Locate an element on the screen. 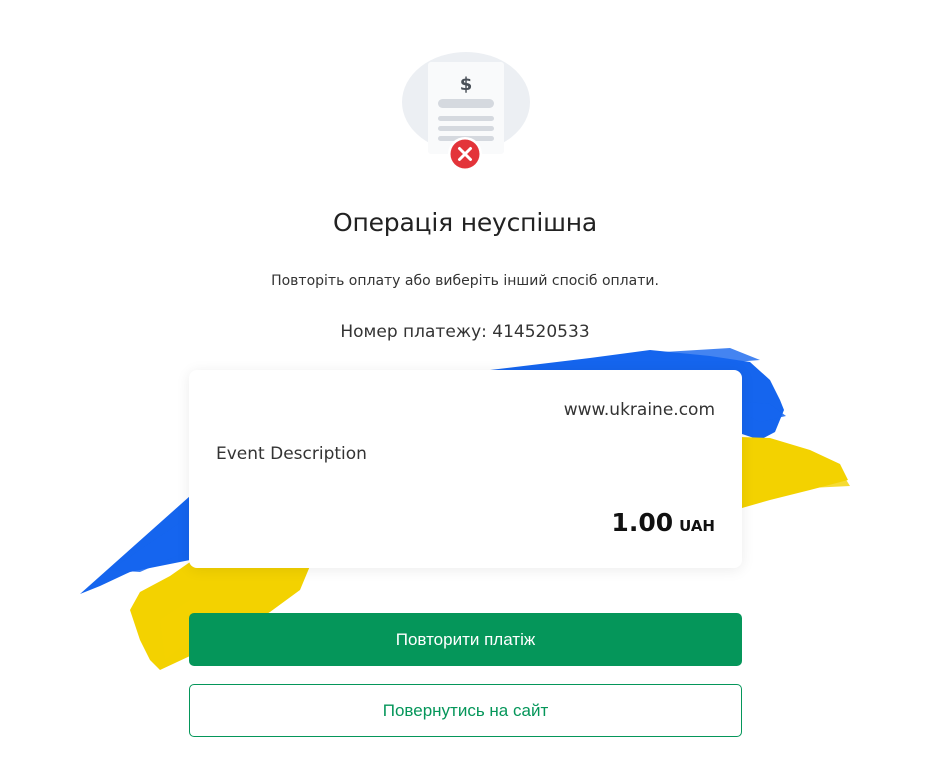  retry-payment-button: Повторити платіж is located at coordinates (465, 639).